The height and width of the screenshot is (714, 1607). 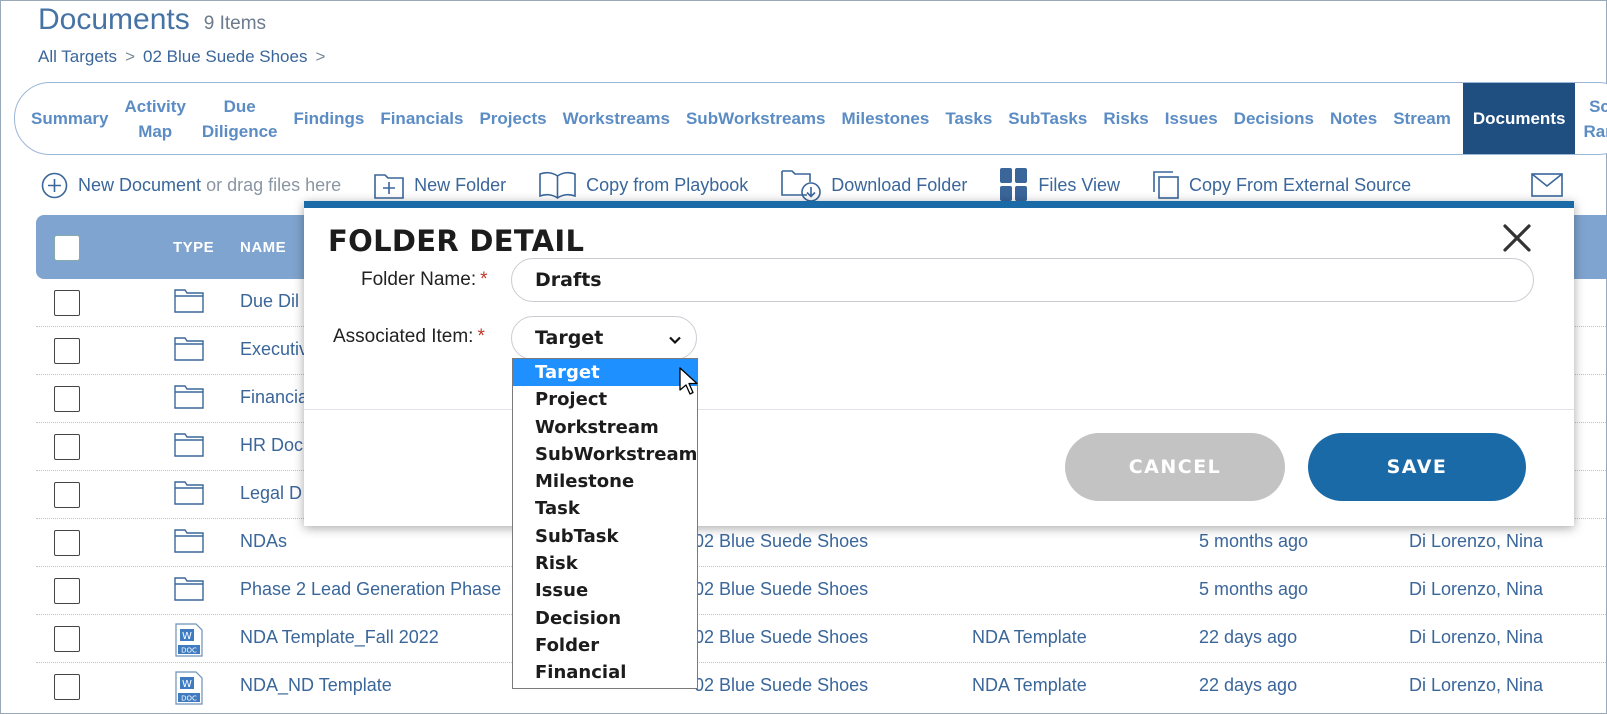 What do you see at coordinates (274, 397) in the screenshot?
I see `row-name: Financia` at bounding box center [274, 397].